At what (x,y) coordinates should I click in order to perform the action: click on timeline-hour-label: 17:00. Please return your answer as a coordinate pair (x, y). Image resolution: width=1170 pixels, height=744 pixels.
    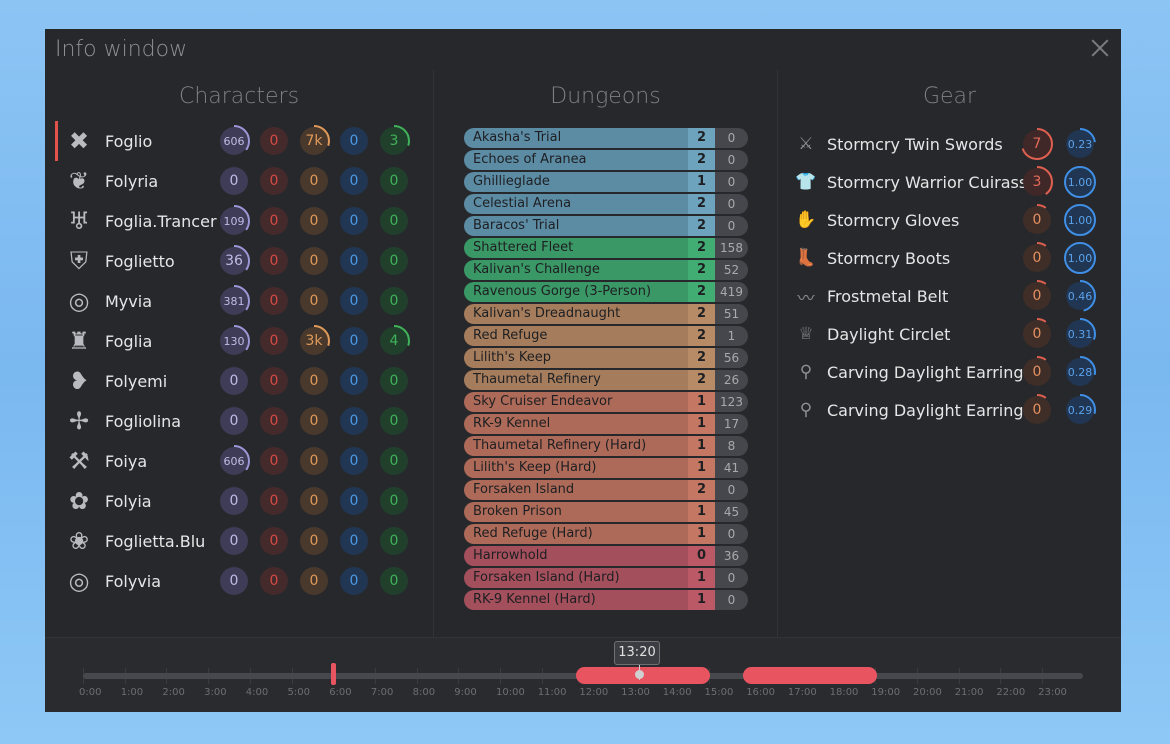
    Looking at the image, I should click on (802, 692).